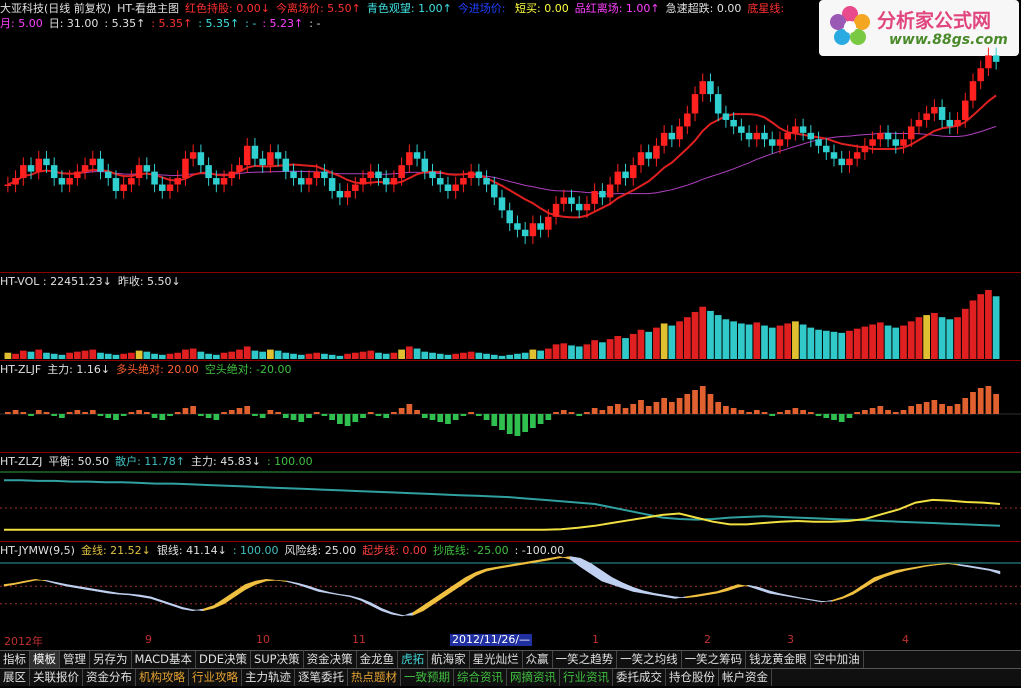 The height and width of the screenshot is (688, 1021). I want to click on tab-item: 机构攻略, so click(162, 677).